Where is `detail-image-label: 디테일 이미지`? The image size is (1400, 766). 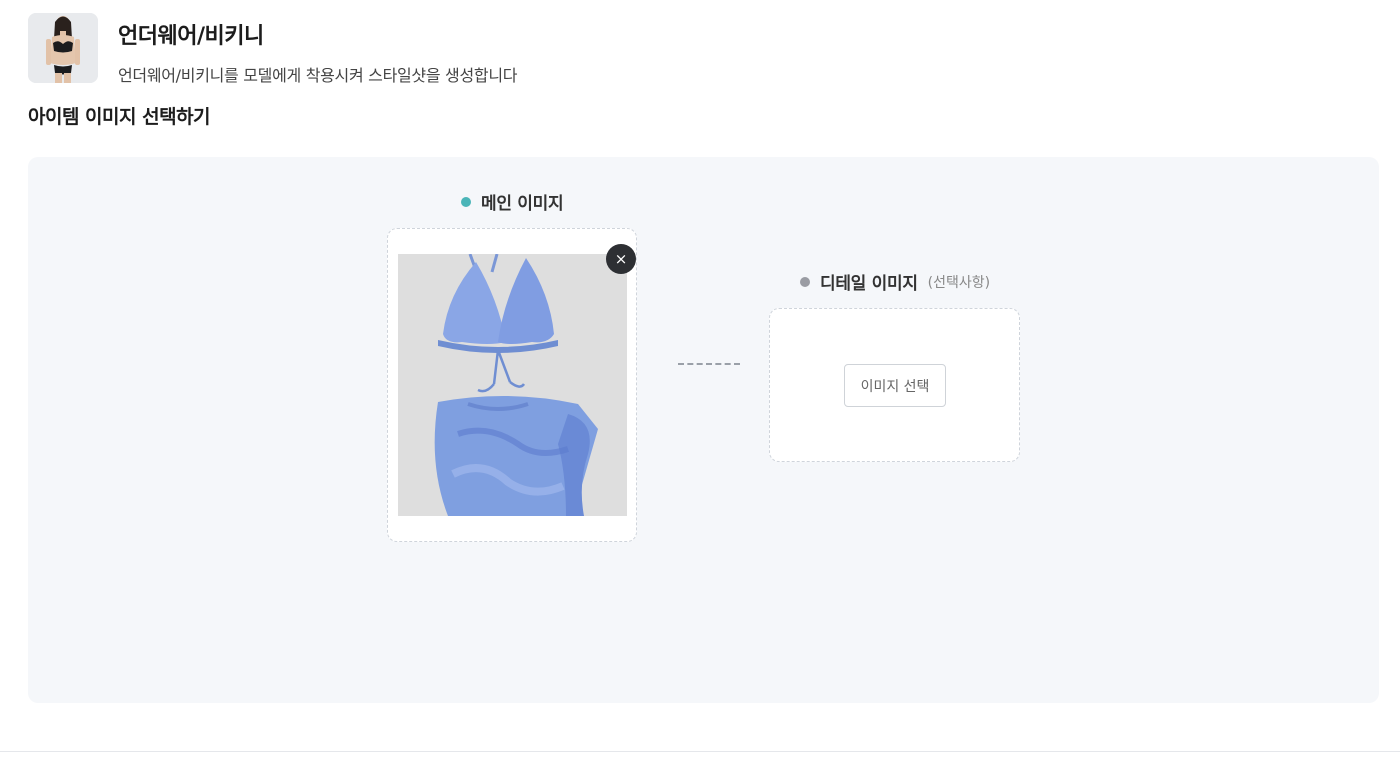 detail-image-label: 디테일 이미지 is located at coordinates (869, 284).